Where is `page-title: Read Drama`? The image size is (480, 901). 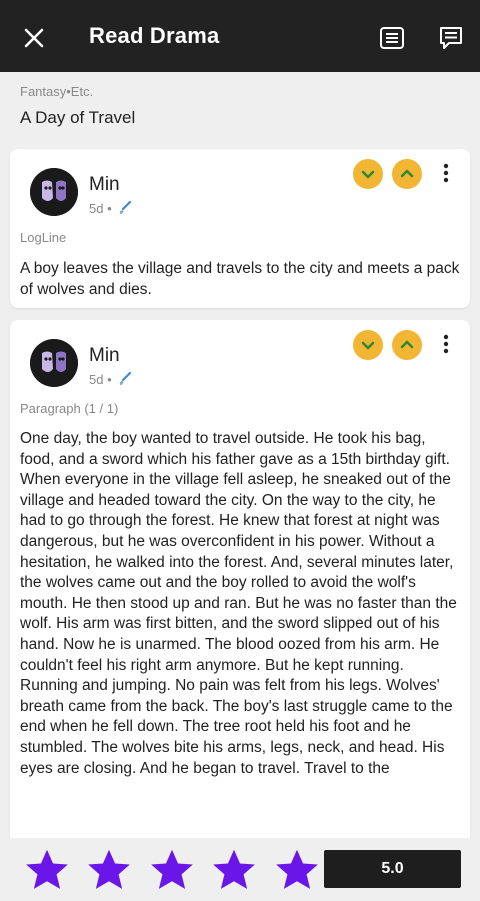
page-title: Read Drama is located at coordinates (154, 35).